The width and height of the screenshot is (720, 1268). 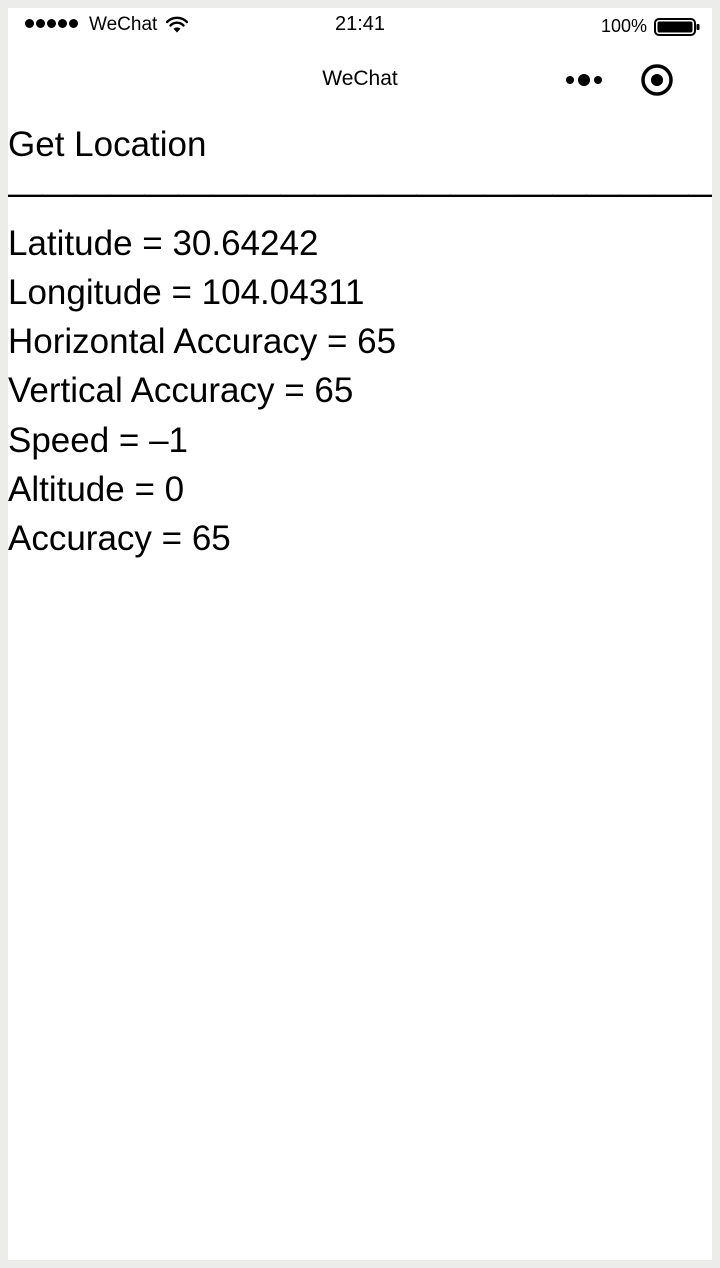 I want to click on more-dots-icon-center, so click(x=584, y=80).